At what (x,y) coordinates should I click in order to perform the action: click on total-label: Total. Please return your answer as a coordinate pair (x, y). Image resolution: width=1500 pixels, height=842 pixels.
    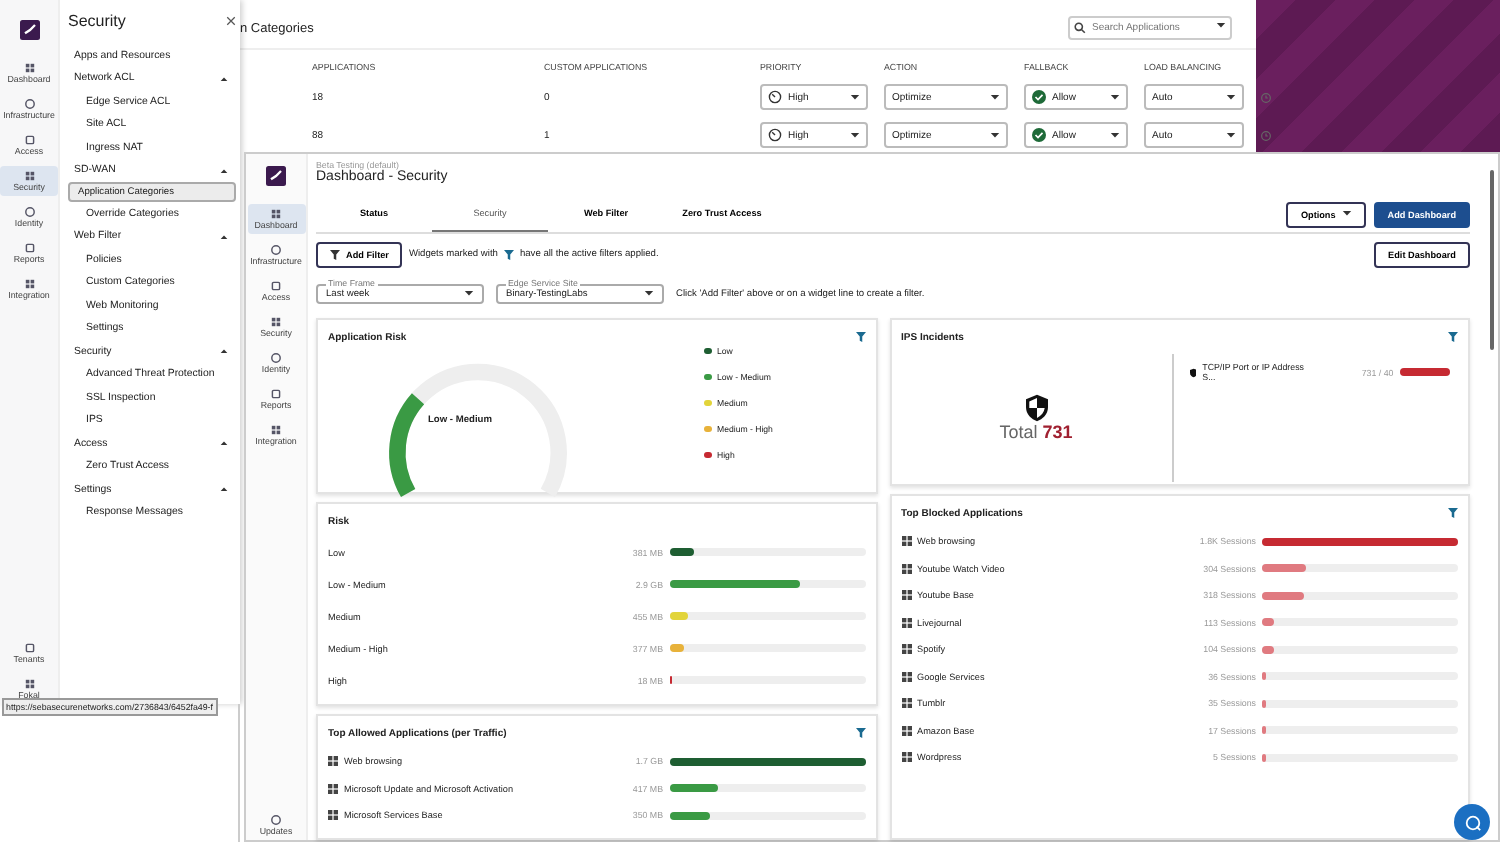
    Looking at the image, I should click on (1018, 432).